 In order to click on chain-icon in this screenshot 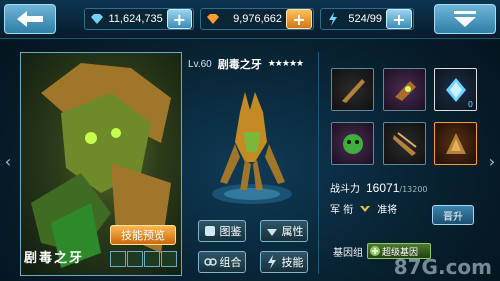, I will do `click(210, 262)`.